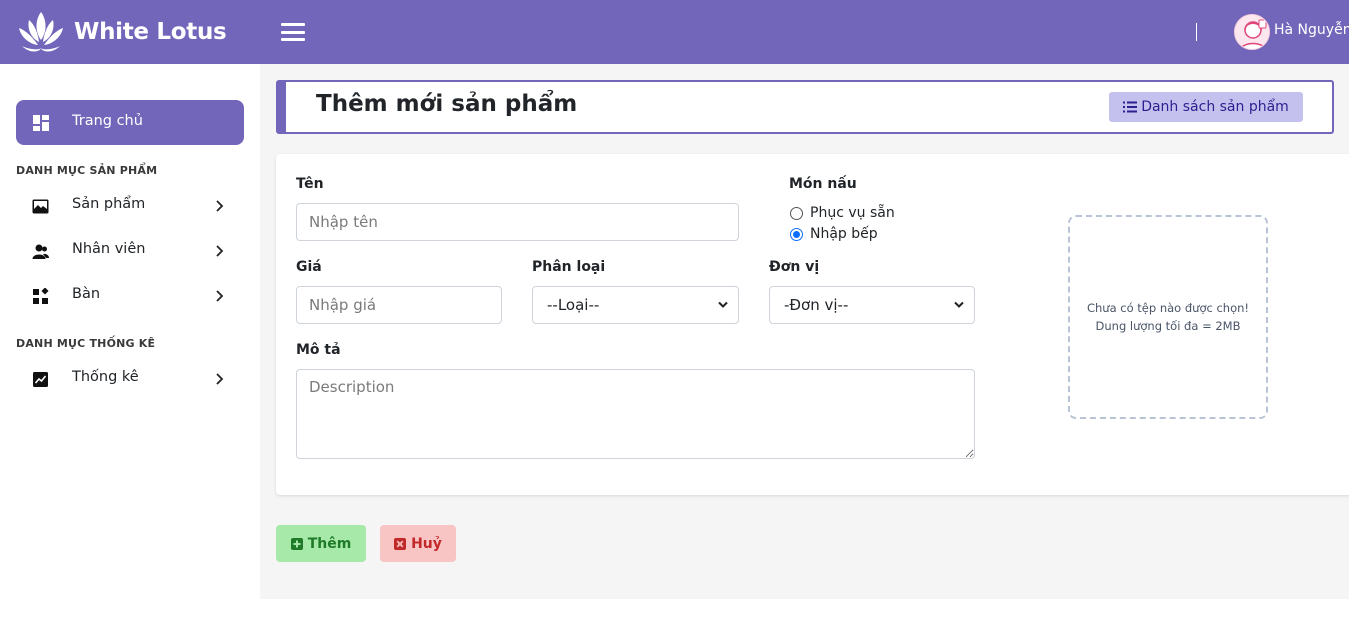  Describe the element at coordinates (823, 184) in the screenshot. I see `cook-type-label: Món nấu` at that location.